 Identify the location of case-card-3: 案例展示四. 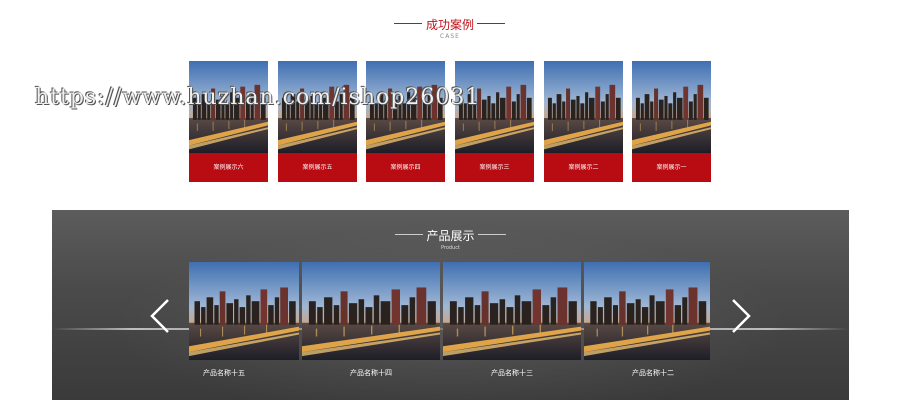
(405, 121).